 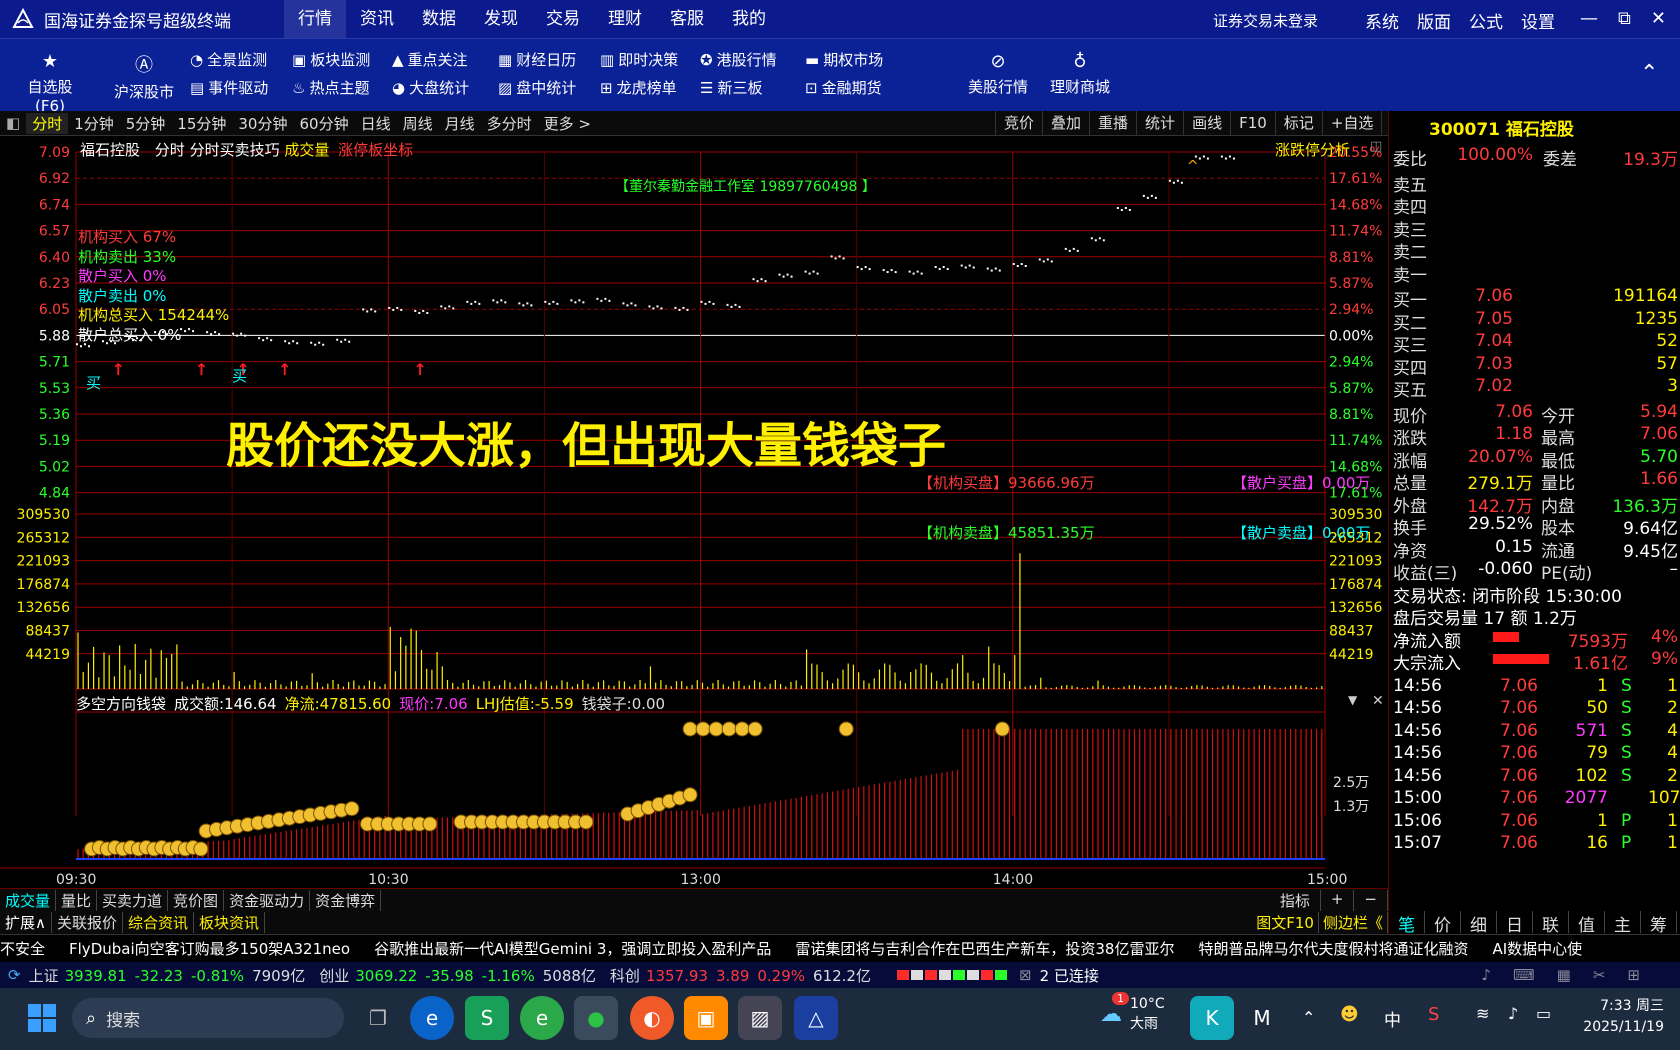 I want to click on tray-red-app-icon: S, so click(x=1433, y=1014).